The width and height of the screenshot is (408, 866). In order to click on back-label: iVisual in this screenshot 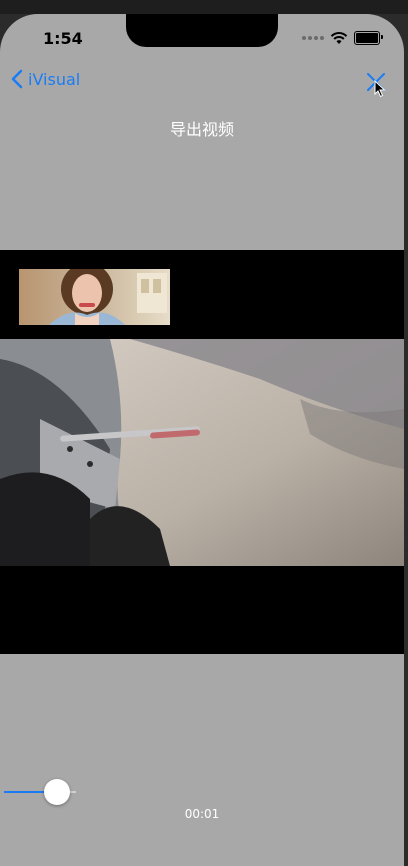, I will do `click(54, 79)`.